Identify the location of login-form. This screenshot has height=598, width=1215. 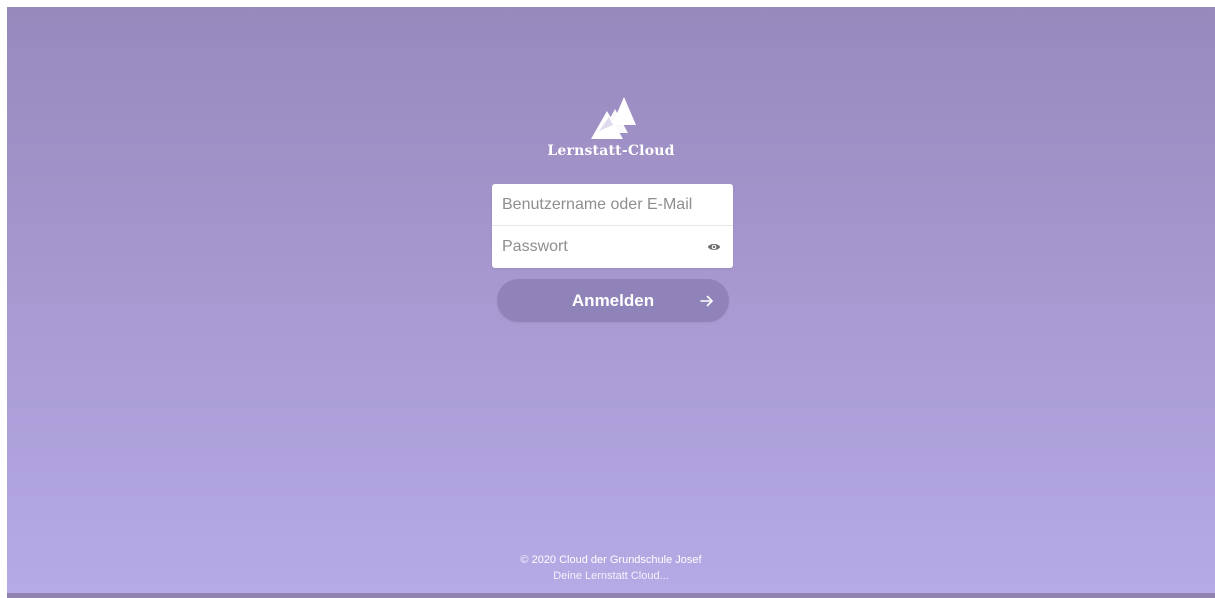
(612, 226).